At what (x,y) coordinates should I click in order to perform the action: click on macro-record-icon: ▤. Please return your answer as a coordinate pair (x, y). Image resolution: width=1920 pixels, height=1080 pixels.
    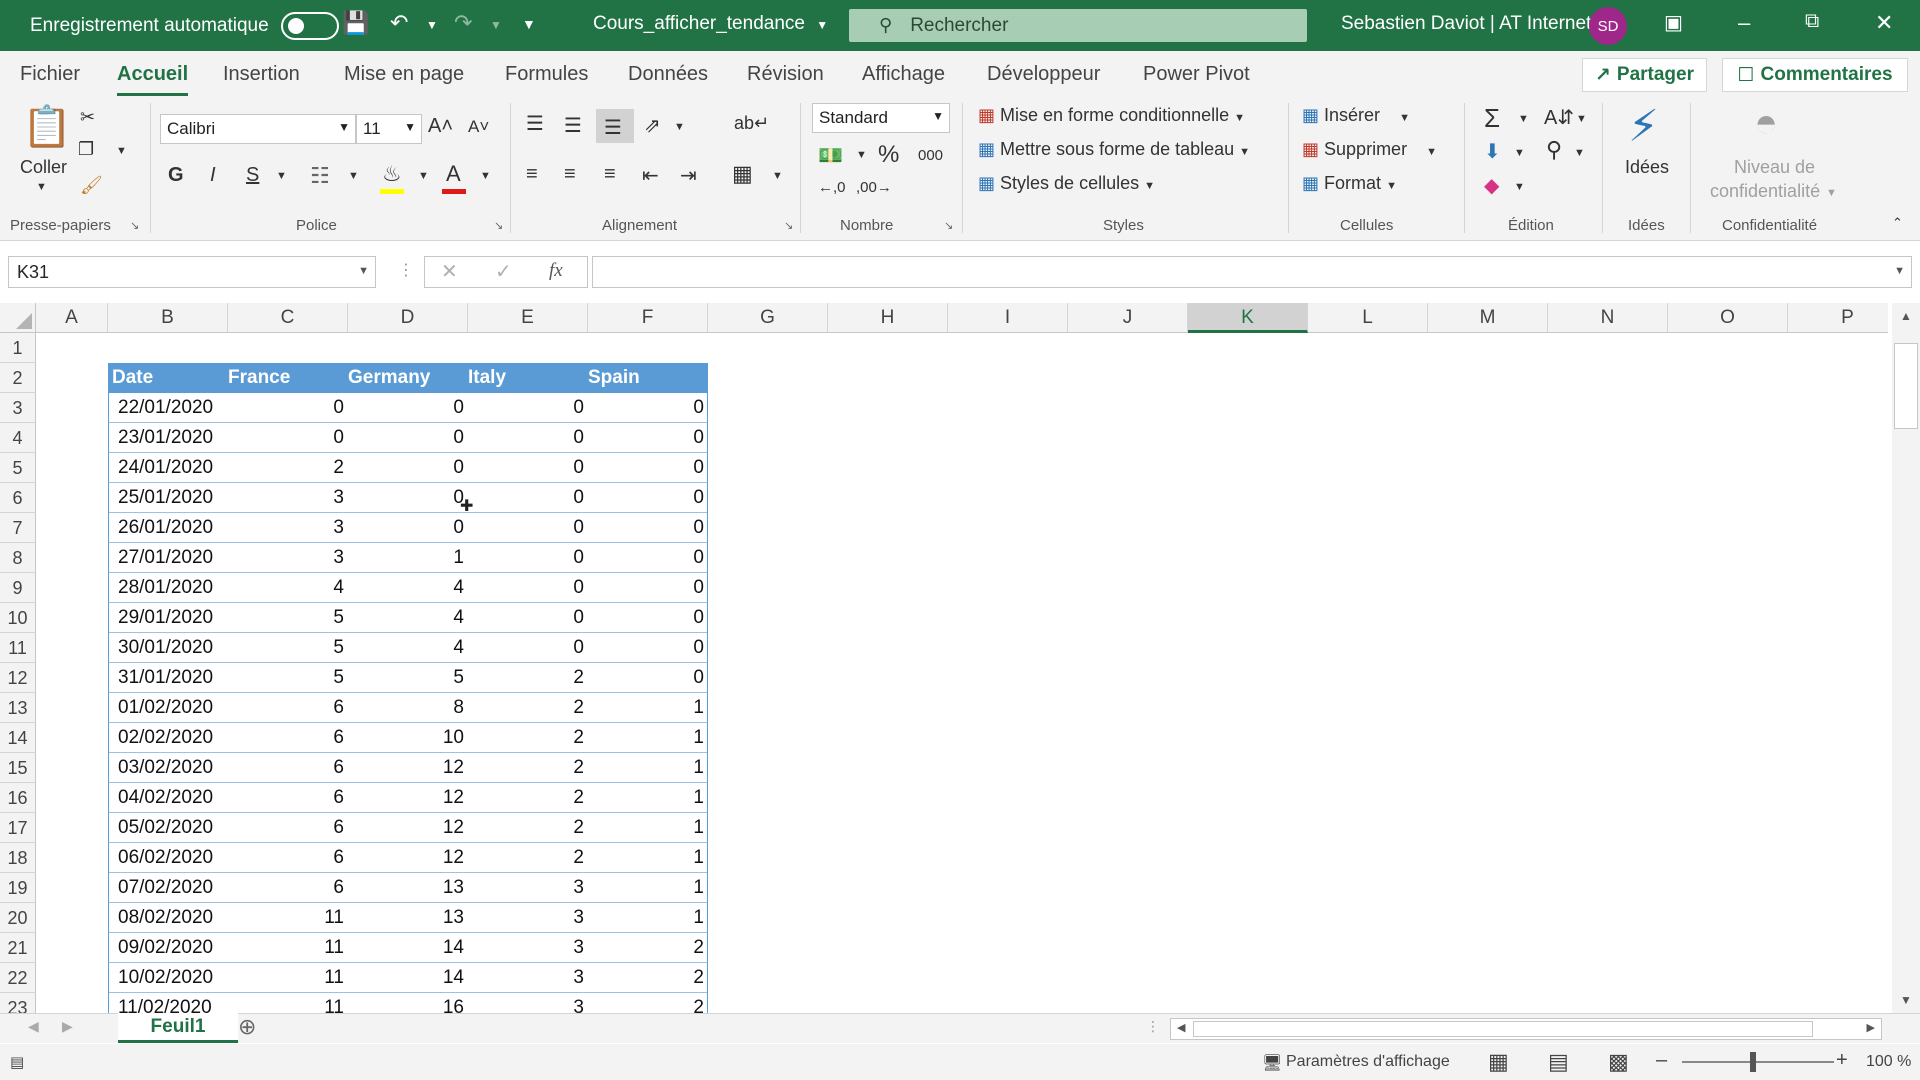
    Looking at the image, I should click on (17, 1062).